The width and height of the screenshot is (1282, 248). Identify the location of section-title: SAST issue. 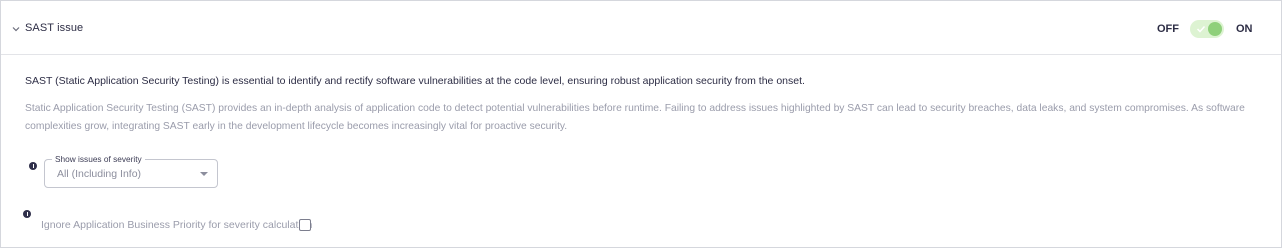
(54, 28).